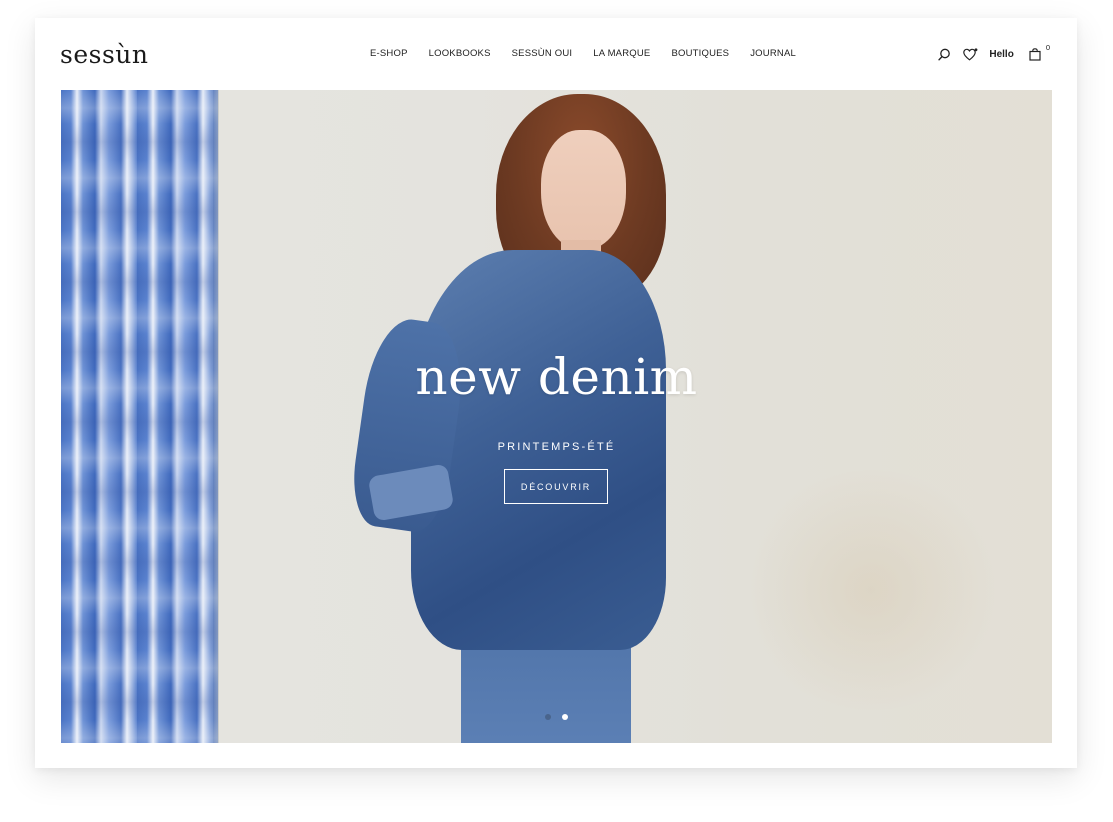  What do you see at coordinates (1035, 54) in the screenshot?
I see `shopping-bag-icon` at bounding box center [1035, 54].